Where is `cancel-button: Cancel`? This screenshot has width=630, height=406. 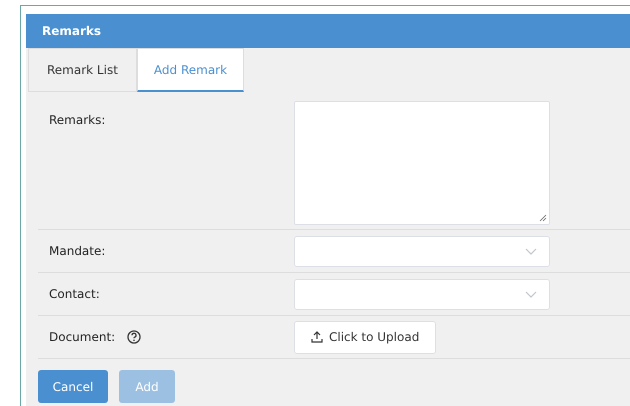
cancel-button: Cancel is located at coordinates (73, 386).